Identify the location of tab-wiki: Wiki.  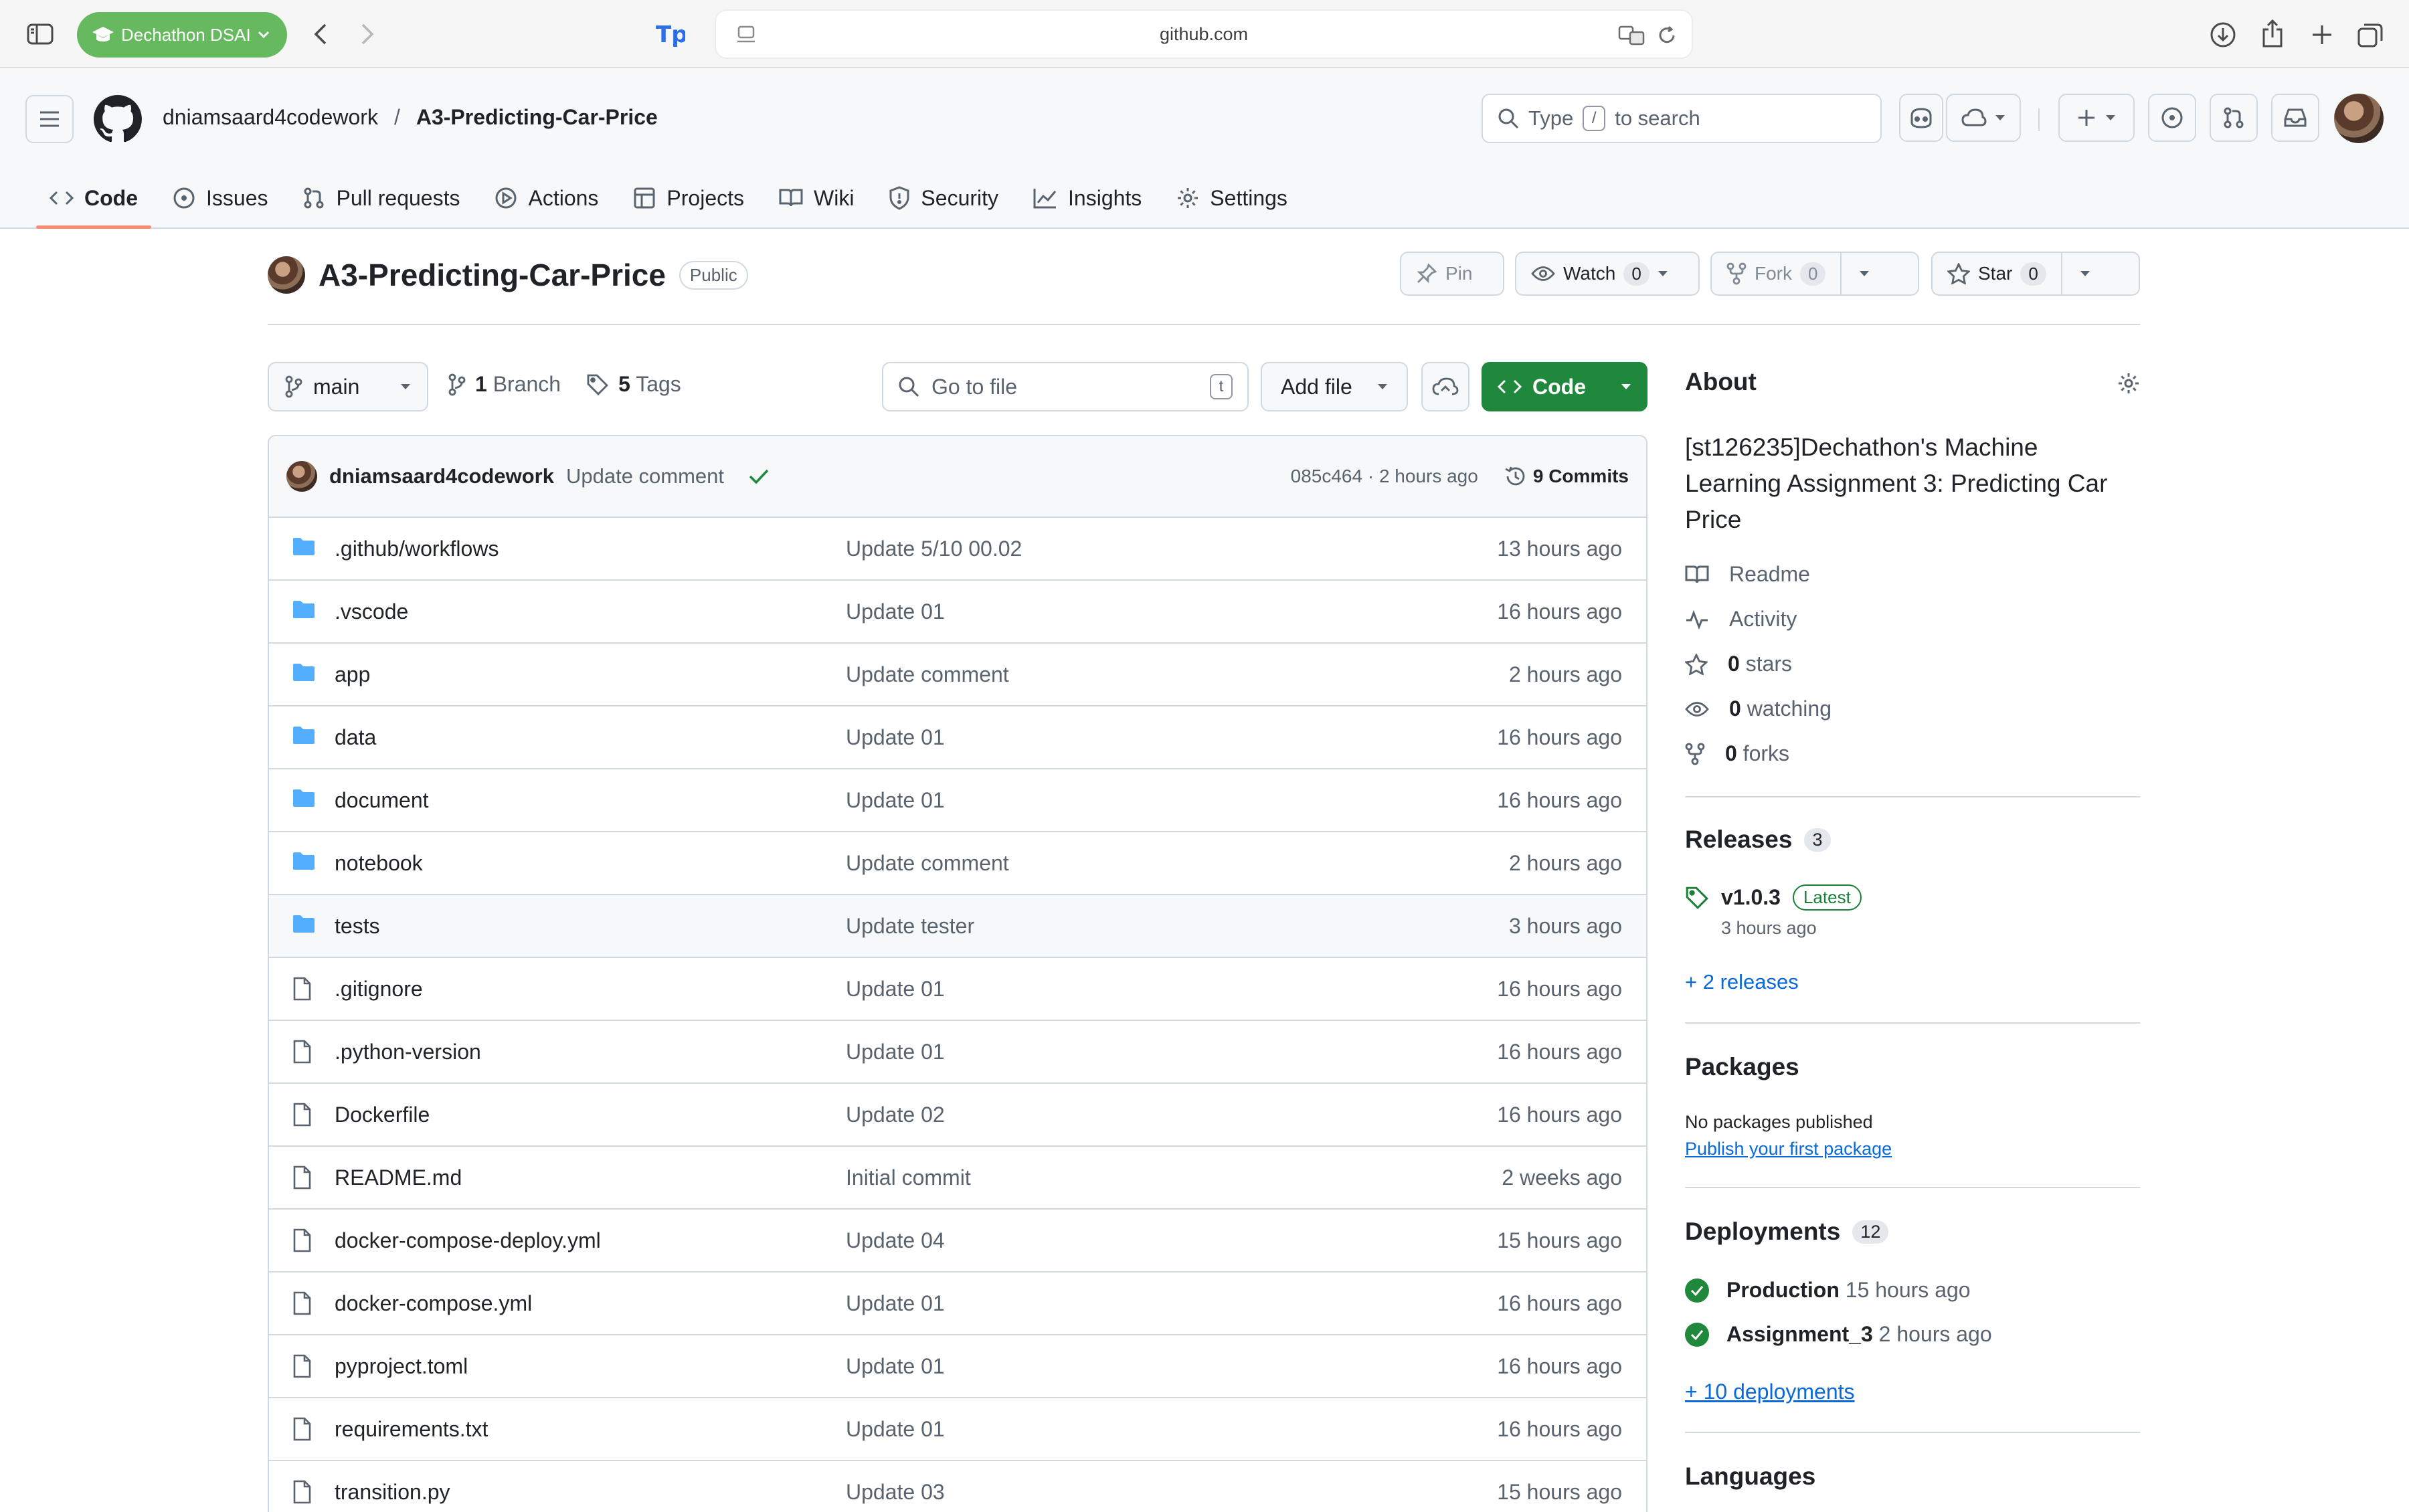
(816, 198).